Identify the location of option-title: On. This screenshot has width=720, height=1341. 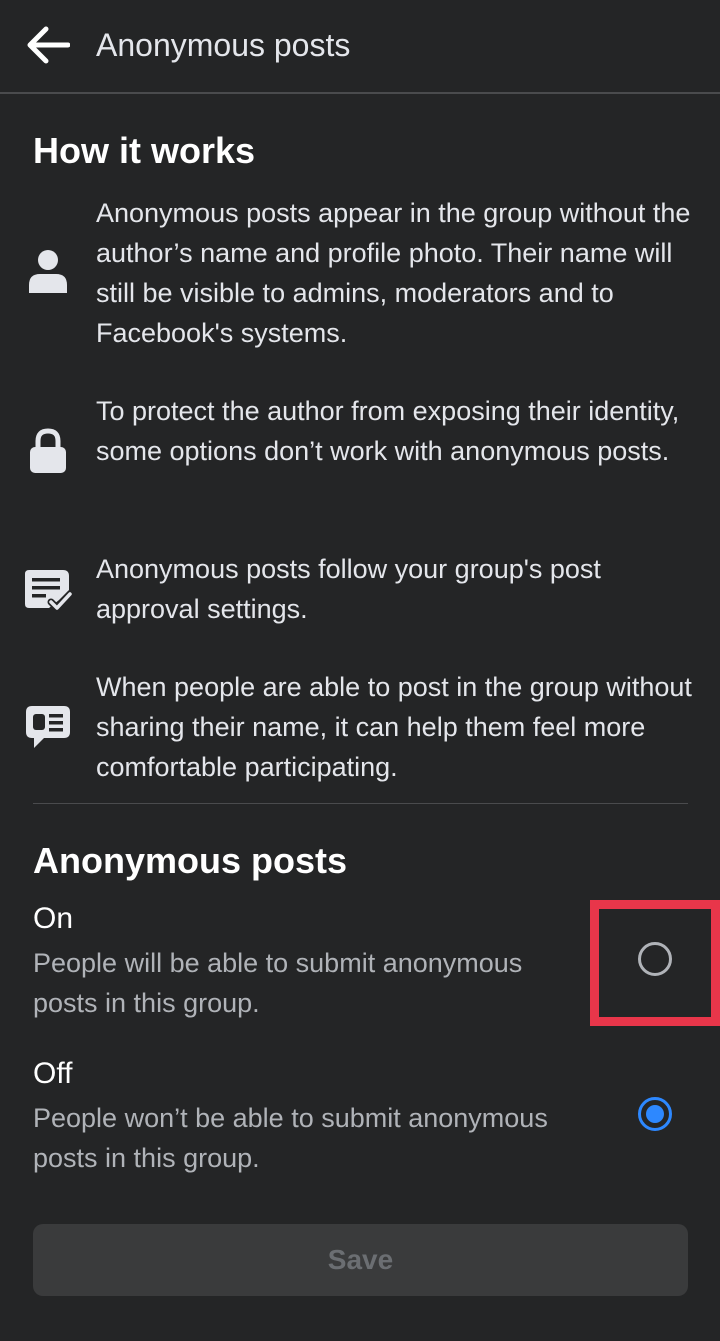
(53, 918).